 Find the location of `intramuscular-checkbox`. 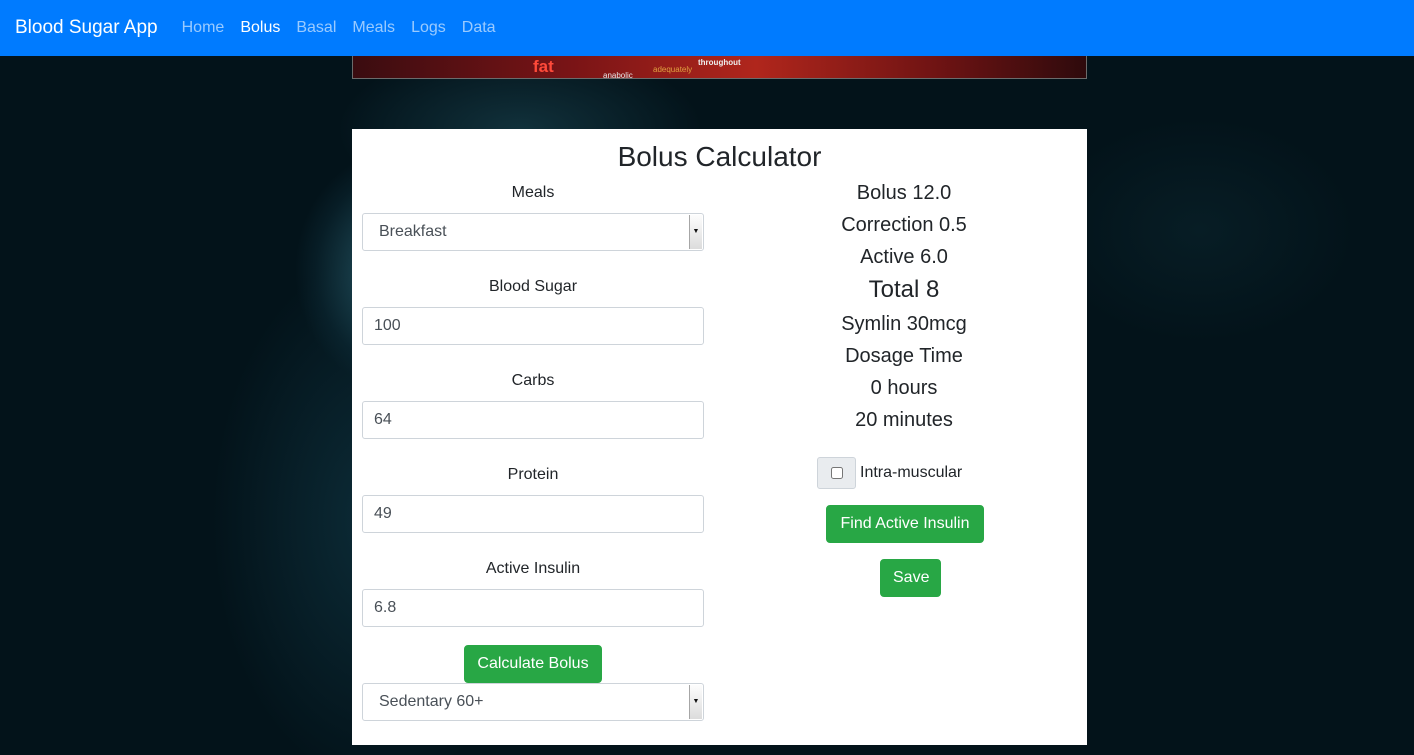

intramuscular-checkbox is located at coordinates (836, 473).